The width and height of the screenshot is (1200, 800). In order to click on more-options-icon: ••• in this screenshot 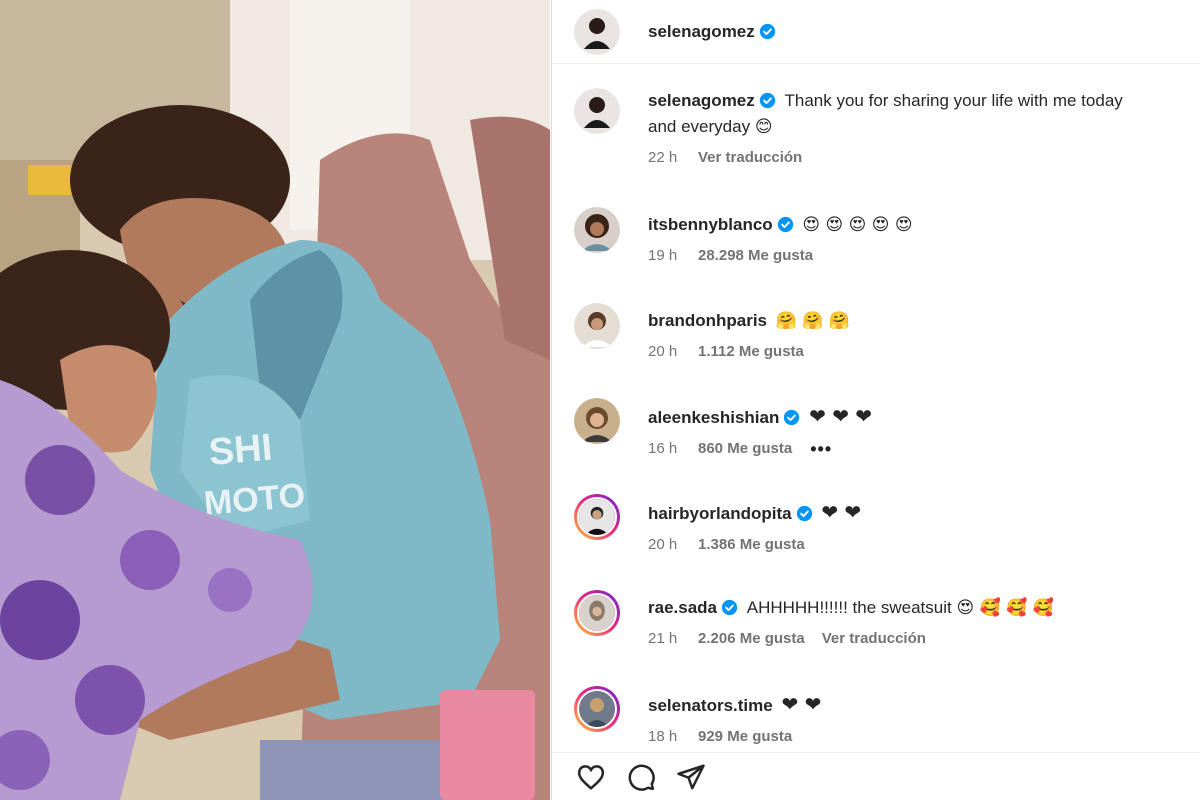, I will do `click(821, 449)`.